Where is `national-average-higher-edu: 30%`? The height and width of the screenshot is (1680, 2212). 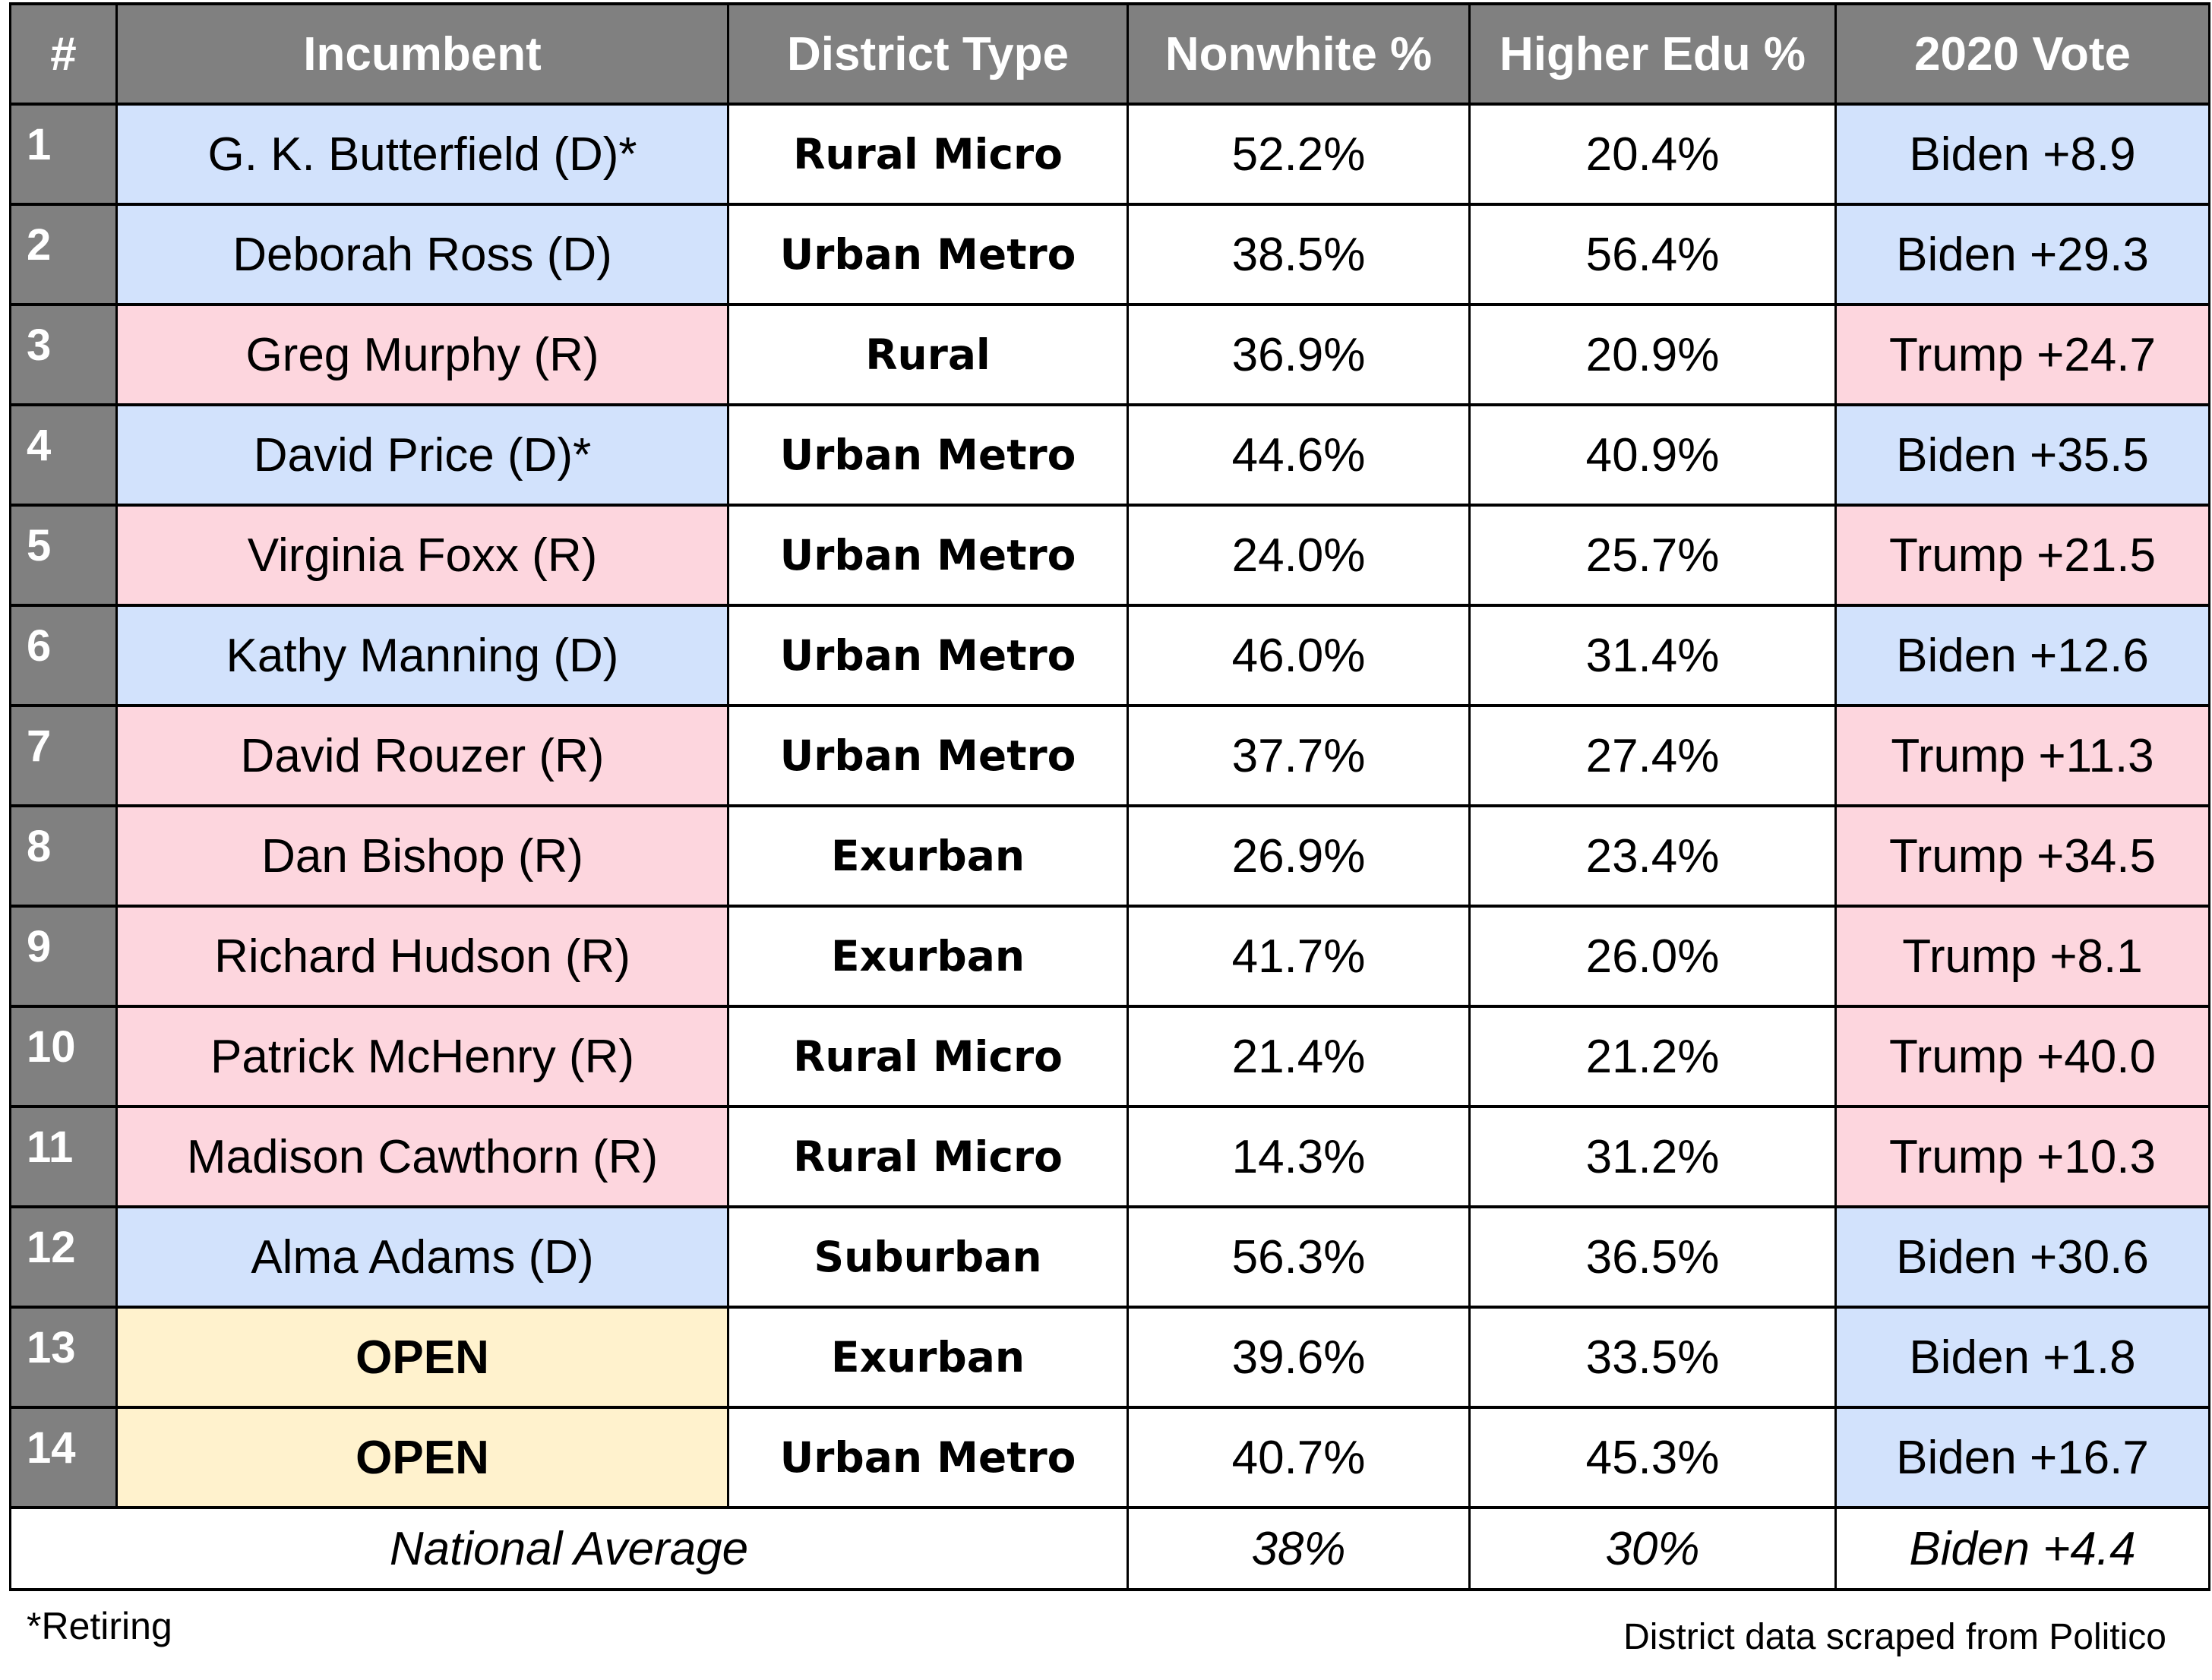
national-average-higher-edu: 30% is located at coordinates (1652, 1549).